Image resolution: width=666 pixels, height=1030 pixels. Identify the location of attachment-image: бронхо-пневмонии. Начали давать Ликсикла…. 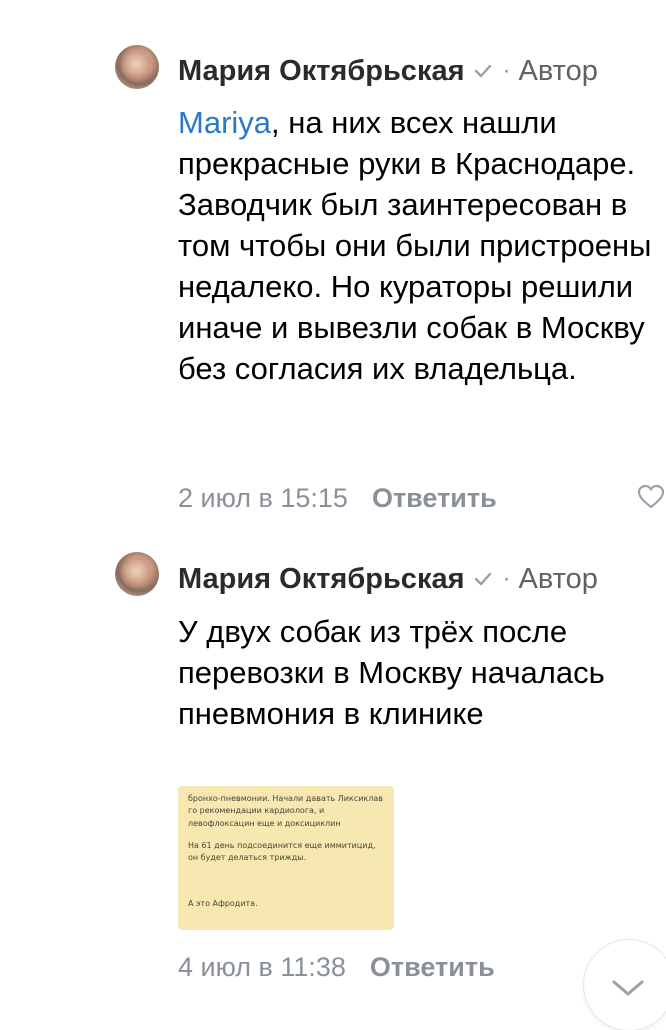
(286, 858).